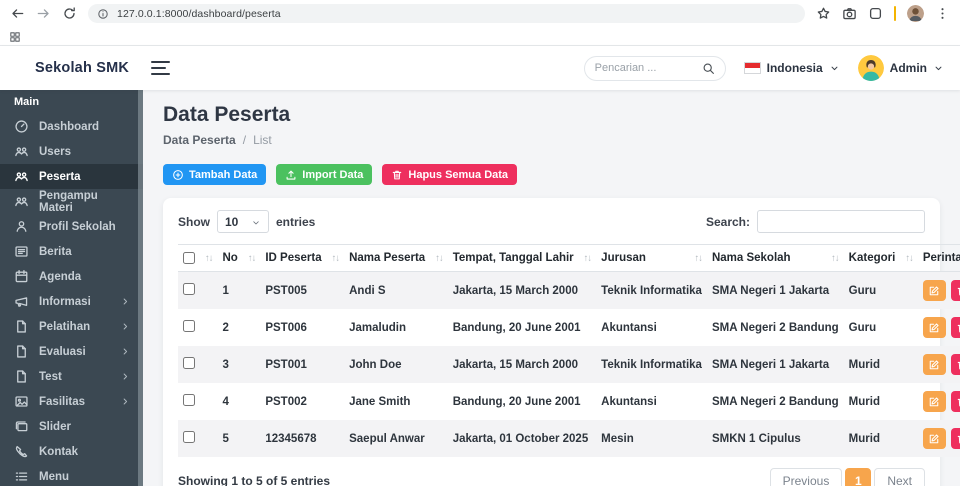  I want to click on sidebar-item-dashboard: Dashboard, so click(71, 126).